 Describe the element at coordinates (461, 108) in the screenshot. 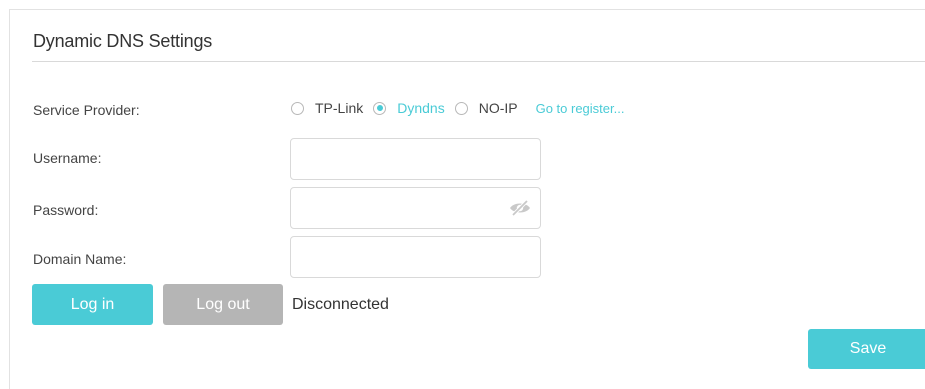

I see `radio-button-no-ip` at that location.